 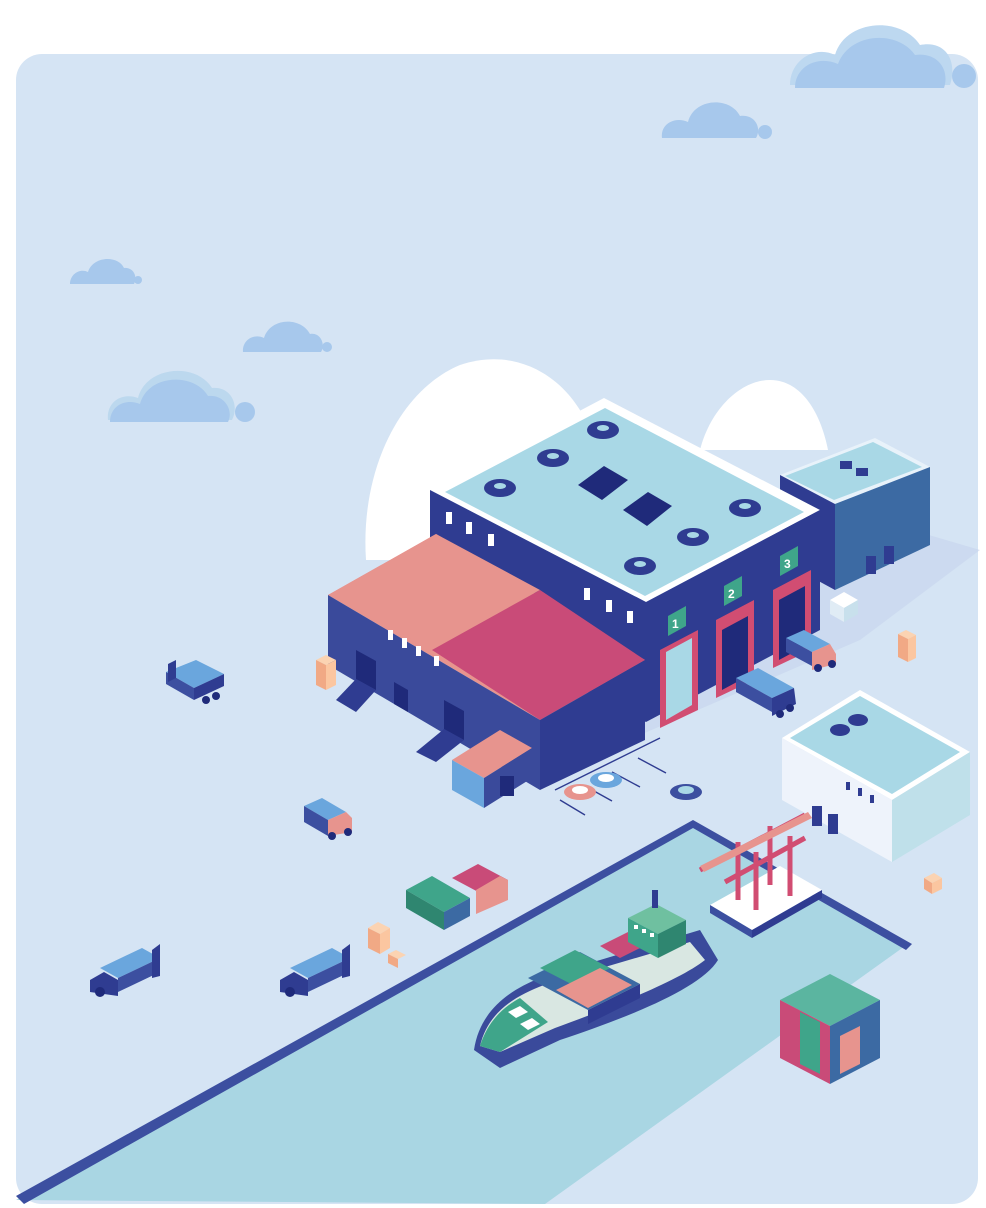 What do you see at coordinates (675, 624) in the screenshot?
I see `svg-text: 1` at bounding box center [675, 624].